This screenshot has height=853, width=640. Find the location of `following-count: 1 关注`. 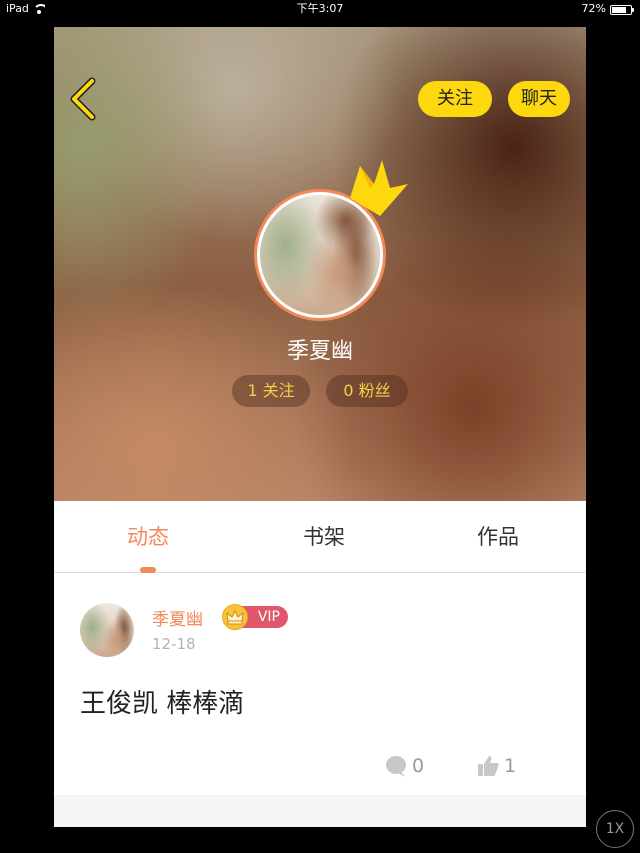

following-count: 1 关注 is located at coordinates (271, 391).